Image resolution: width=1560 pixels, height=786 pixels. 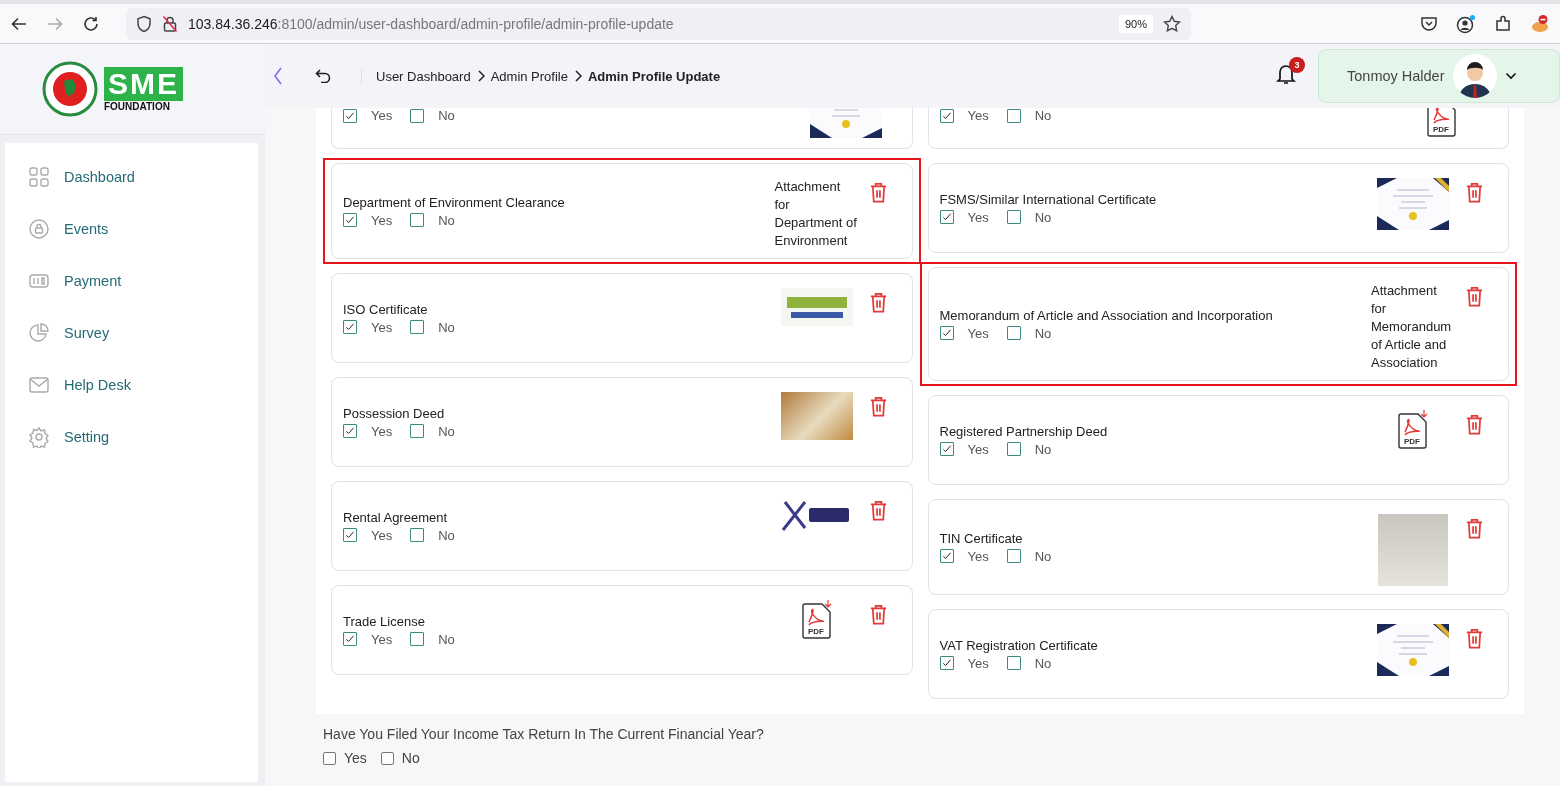 What do you see at coordinates (1024, 431) in the screenshot?
I see `document-title: Registered Partnership Deed` at bounding box center [1024, 431].